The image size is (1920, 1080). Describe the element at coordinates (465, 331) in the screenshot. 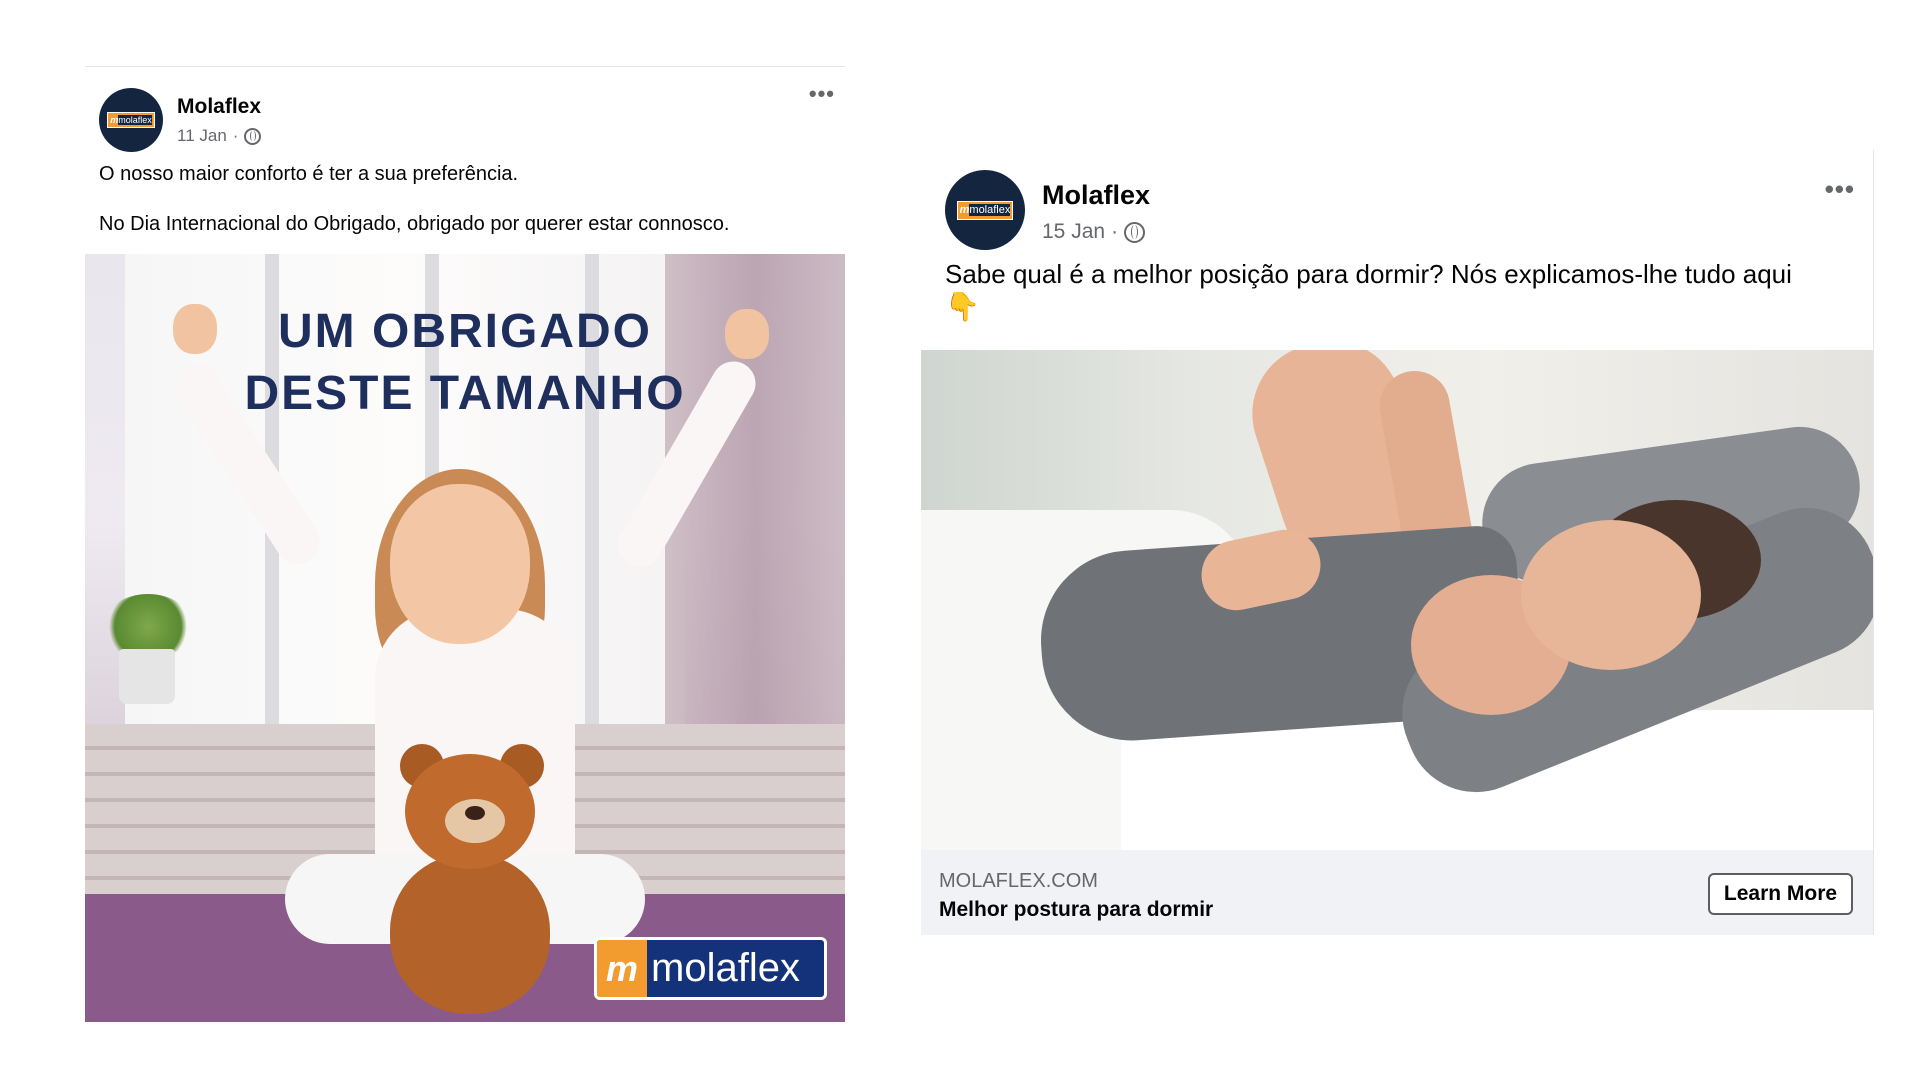

I see `image-headline-line-1: UM OBRIGADO` at that location.